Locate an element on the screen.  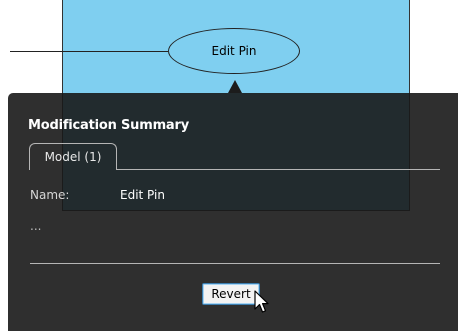
edit-pin-ellipse: Edit Pin is located at coordinates (234, 51).